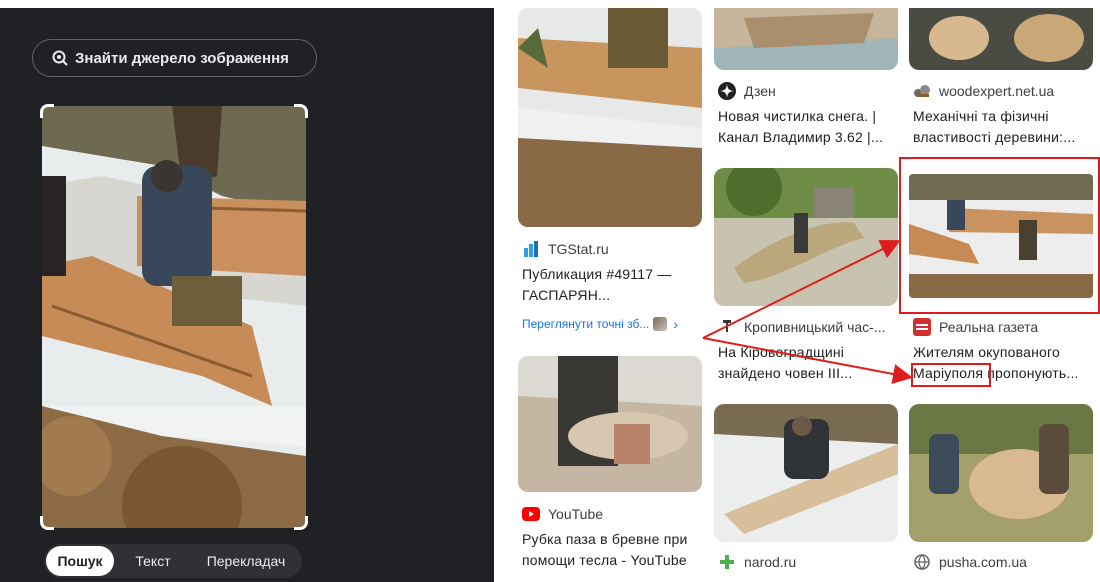 This screenshot has height=582, width=1100. What do you see at coordinates (607, 514) in the screenshot?
I see `result-source: YouTube` at bounding box center [607, 514].